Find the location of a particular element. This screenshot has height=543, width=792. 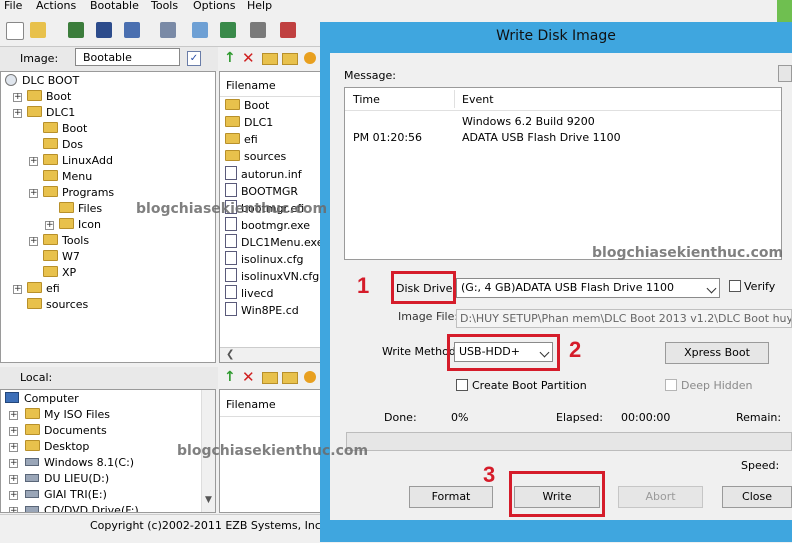

save-log-button is located at coordinates (785, 73).